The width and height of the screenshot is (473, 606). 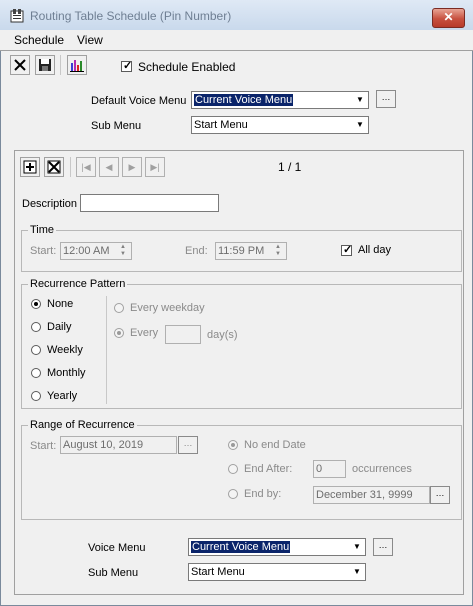 What do you see at coordinates (86, 251) in the screenshot?
I see `time-start-value: 12:00 AM` at bounding box center [86, 251].